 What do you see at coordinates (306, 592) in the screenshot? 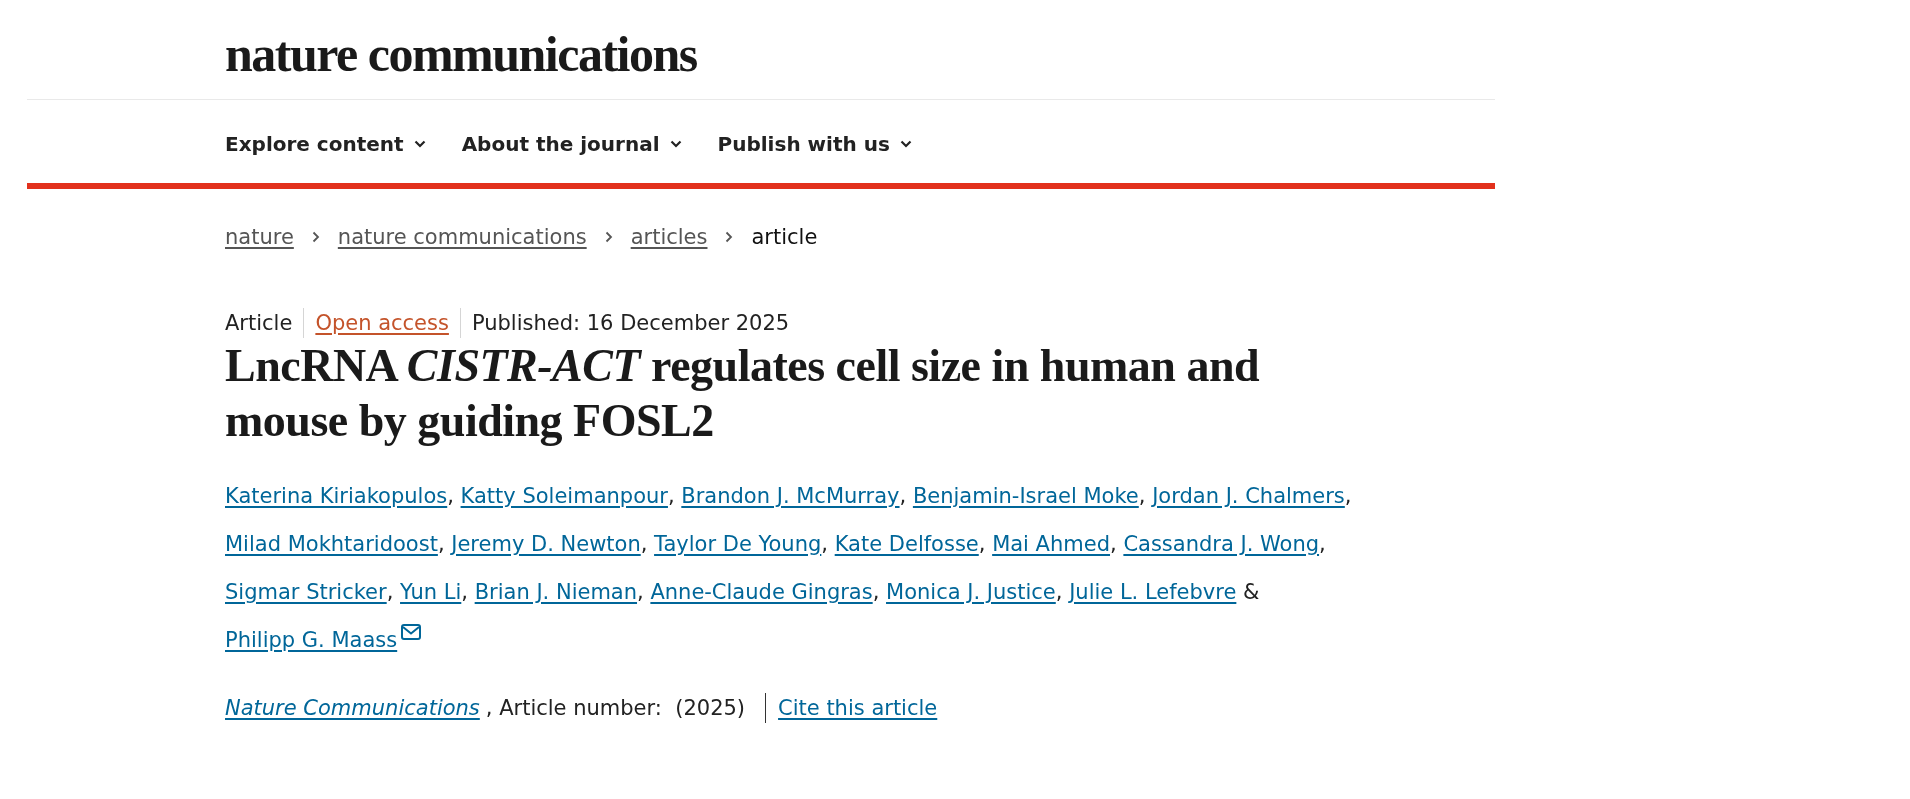
I see `author-link: Sigmar Stricker` at bounding box center [306, 592].